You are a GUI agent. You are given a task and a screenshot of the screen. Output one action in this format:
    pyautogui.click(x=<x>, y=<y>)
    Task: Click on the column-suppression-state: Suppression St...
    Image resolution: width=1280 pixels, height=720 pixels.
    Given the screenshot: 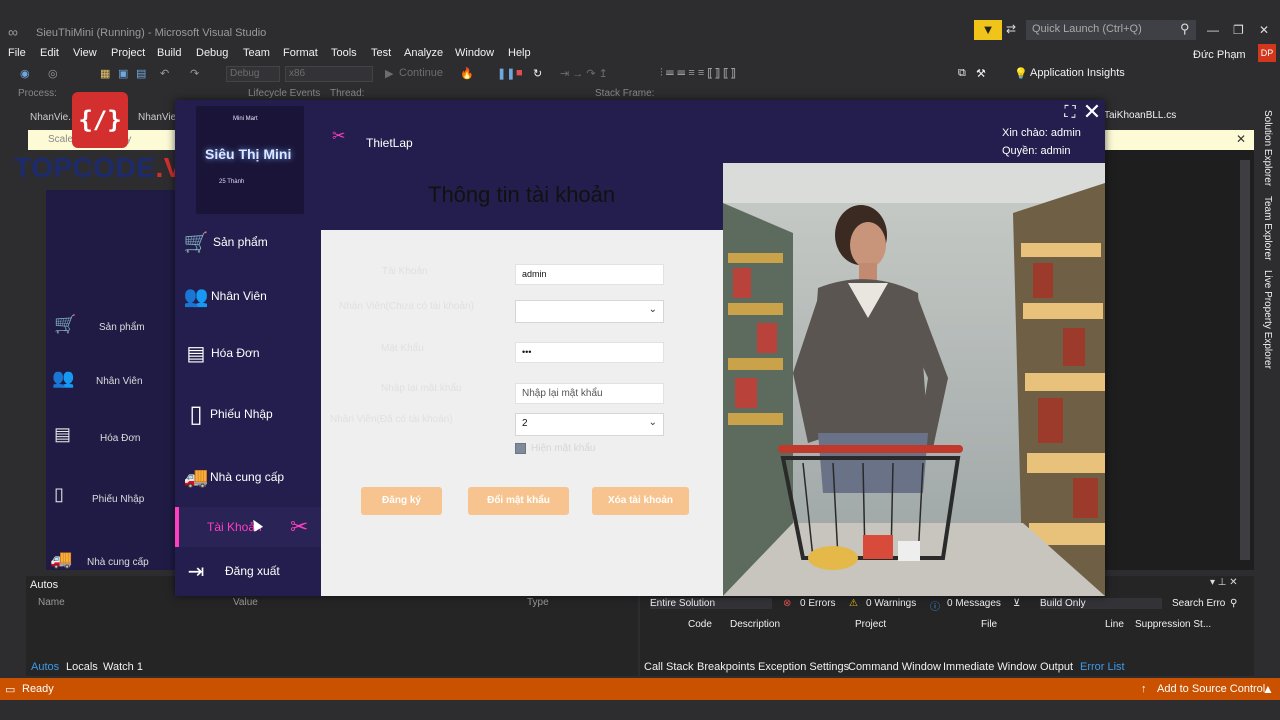 What is the action you would take?
    pyautogui.click(x=1173, y=624)
    